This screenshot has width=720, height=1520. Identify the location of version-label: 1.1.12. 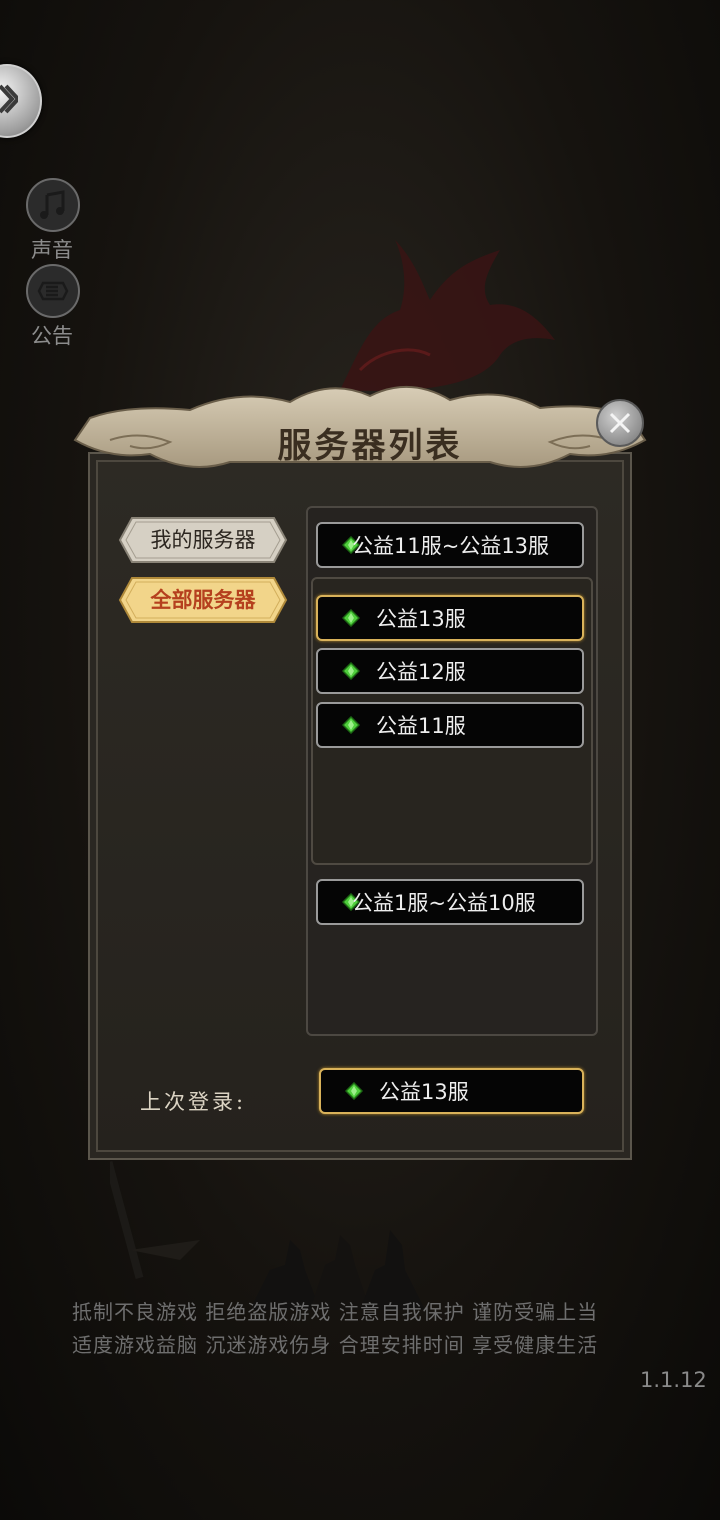
(673, 1380).